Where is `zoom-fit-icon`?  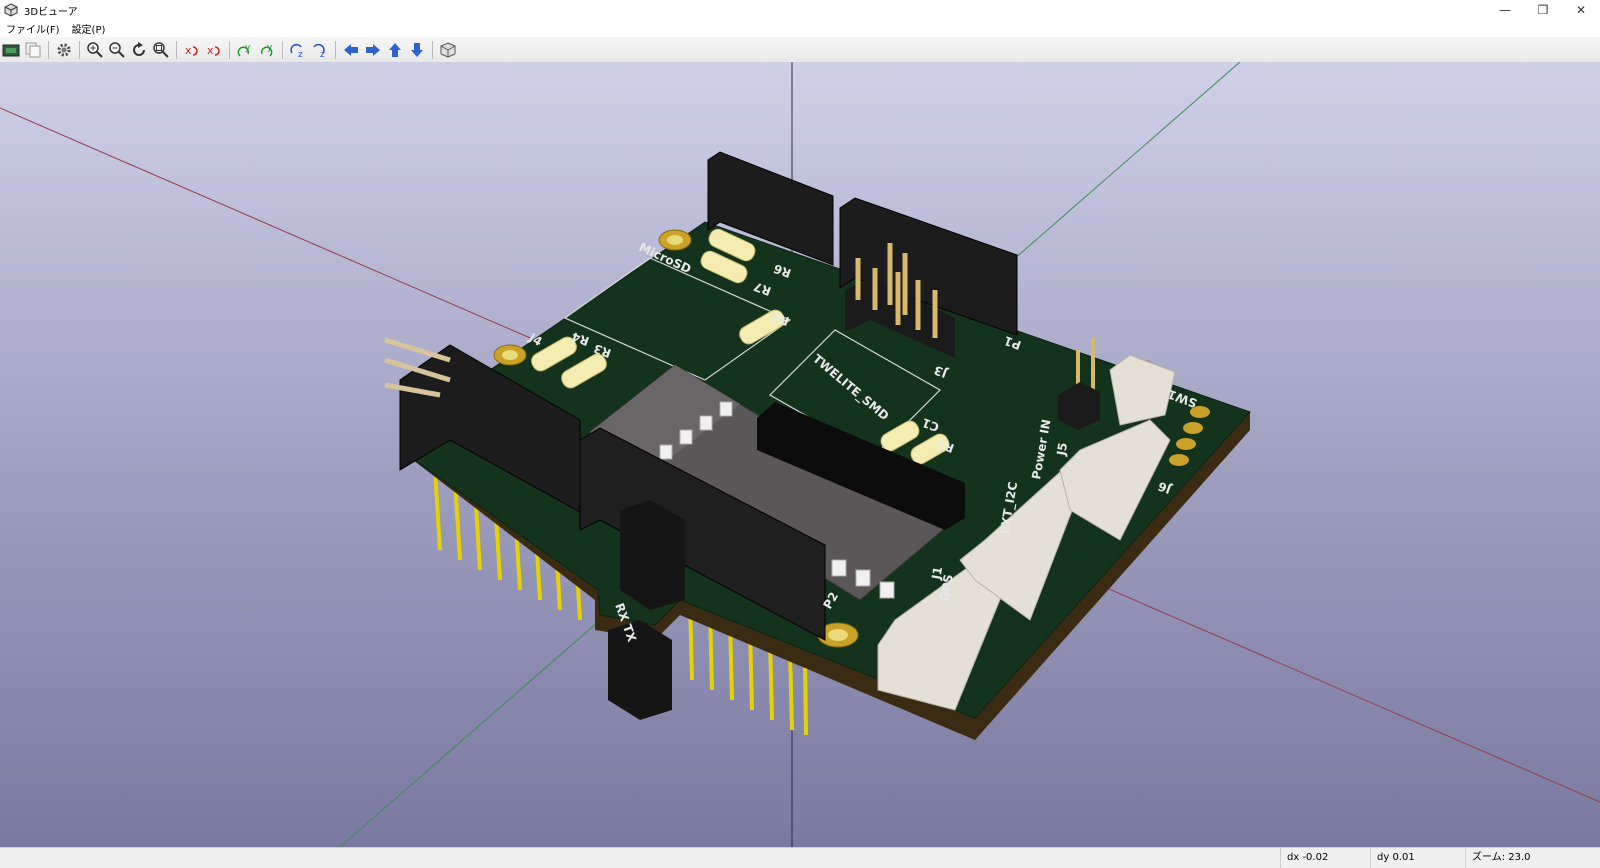 zoom-fit-icon is located at coordinates (161, 50).